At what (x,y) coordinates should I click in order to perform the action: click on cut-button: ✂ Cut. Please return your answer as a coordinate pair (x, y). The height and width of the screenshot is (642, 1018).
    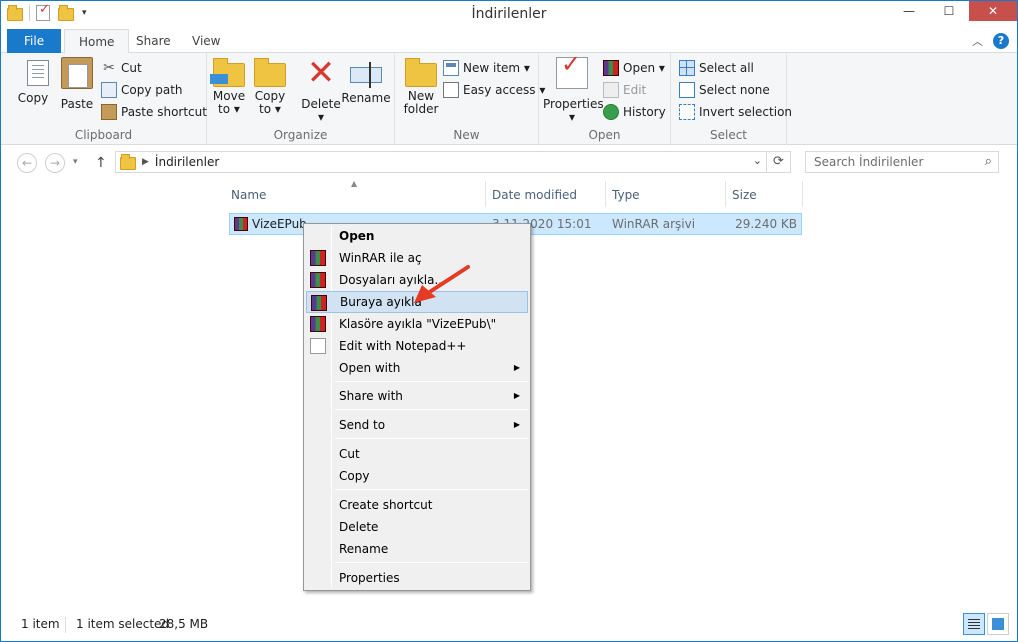
    Looking at the image, I should click on (121, 68).